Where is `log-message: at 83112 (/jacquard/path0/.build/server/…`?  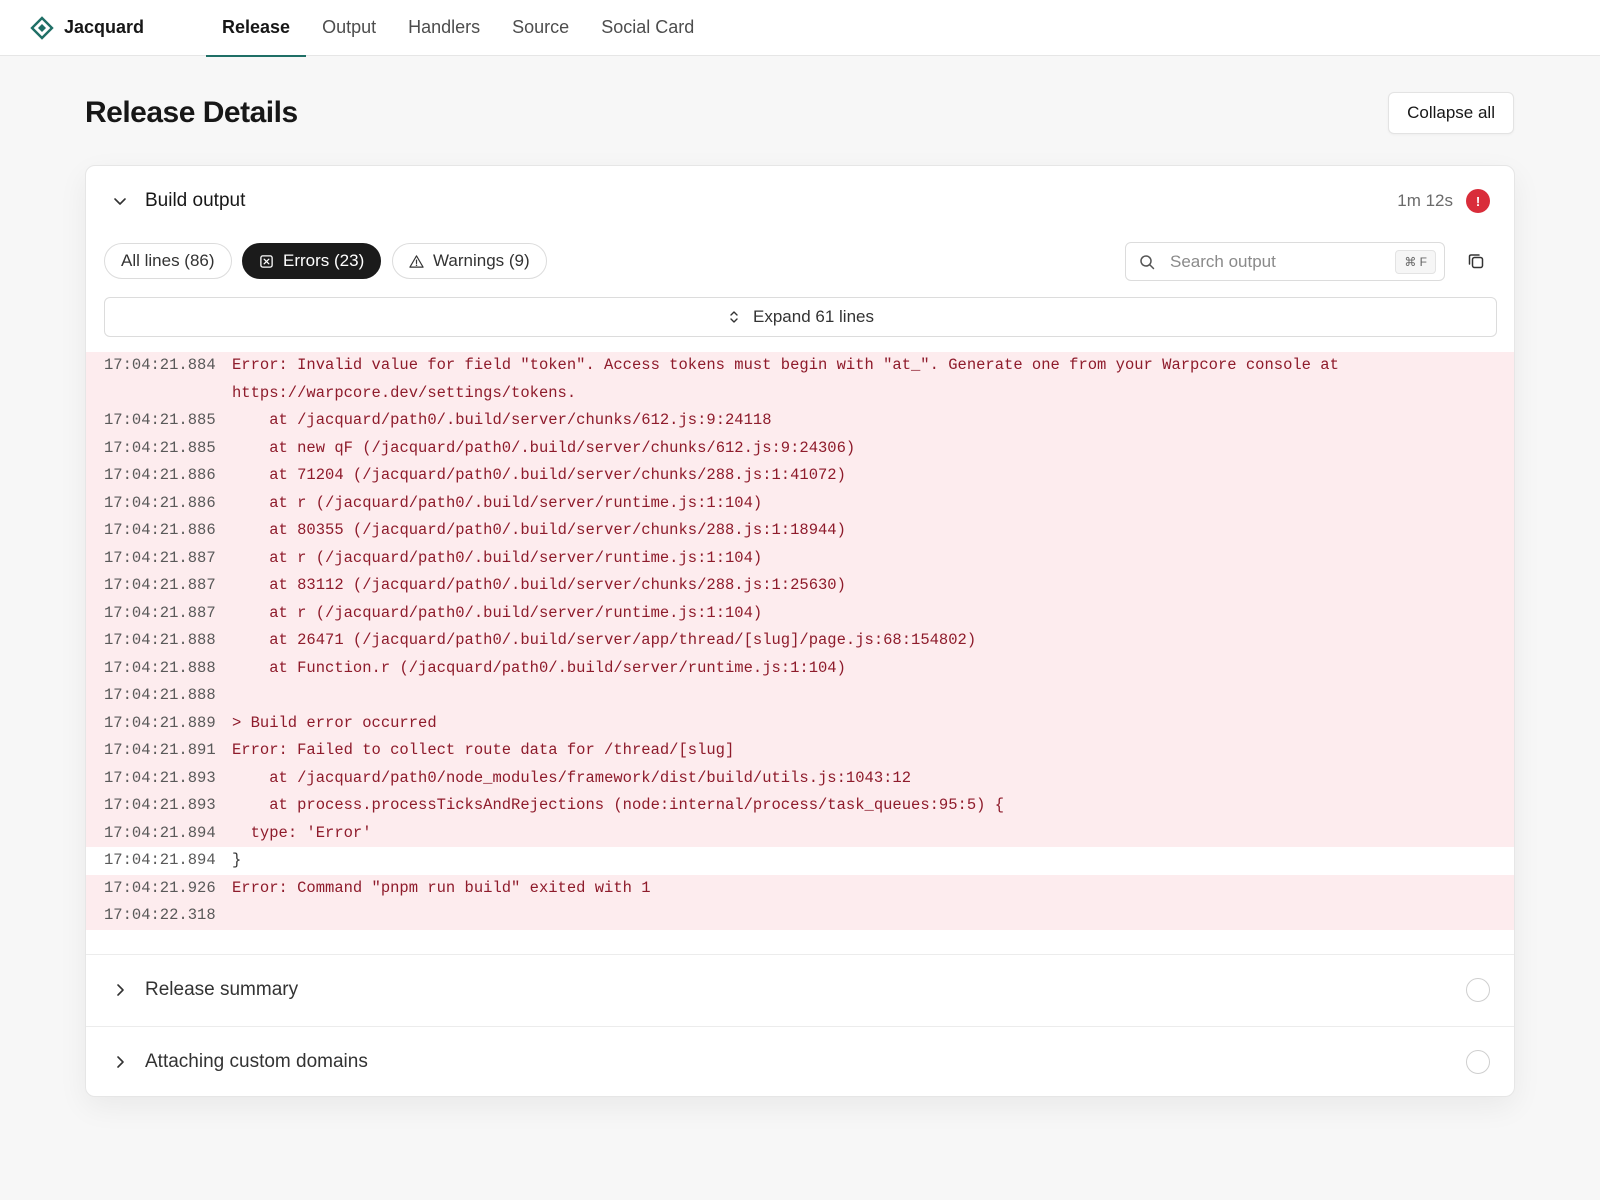 log-message: at 83112 (/jacquard/path0/.build/server/… is located at coordinates (539, 585).